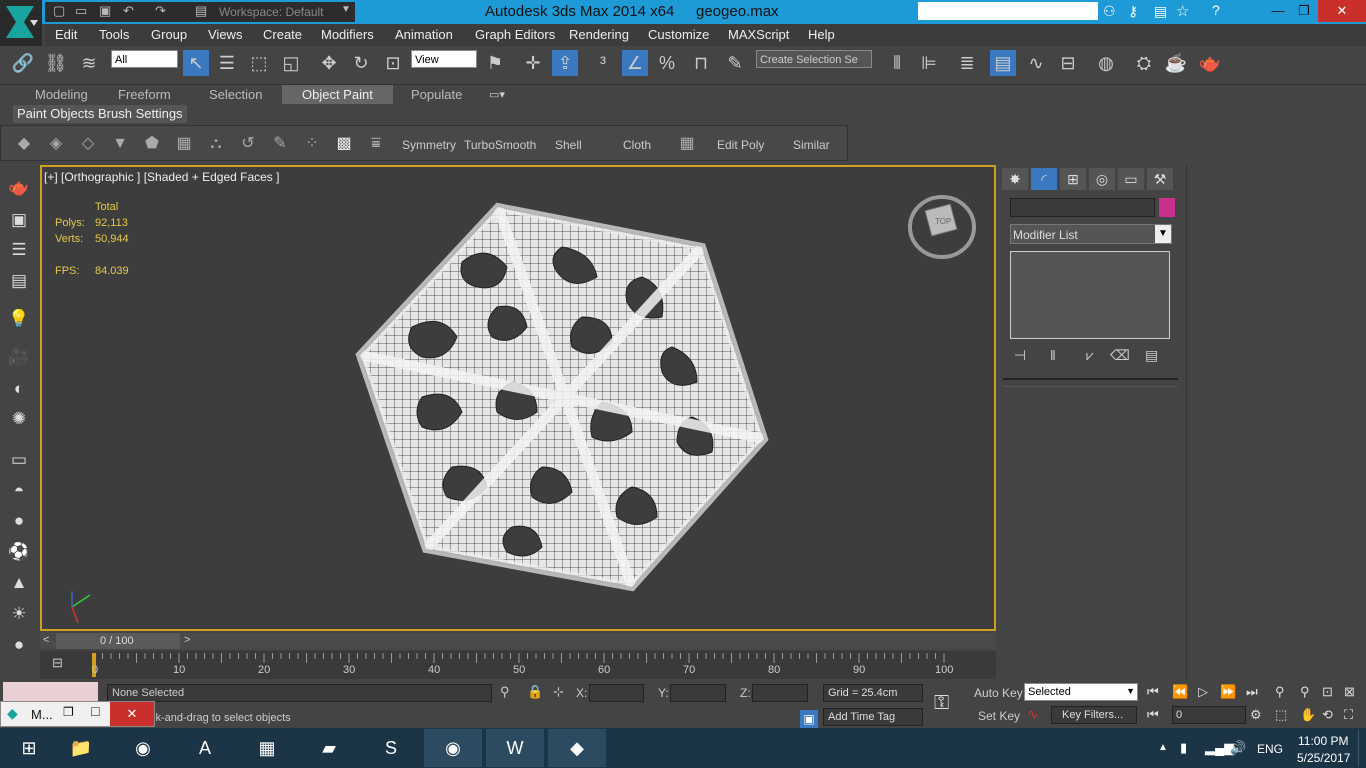  I want to click on workspace-dropdown: Workspace: Default, so click(271, 12).